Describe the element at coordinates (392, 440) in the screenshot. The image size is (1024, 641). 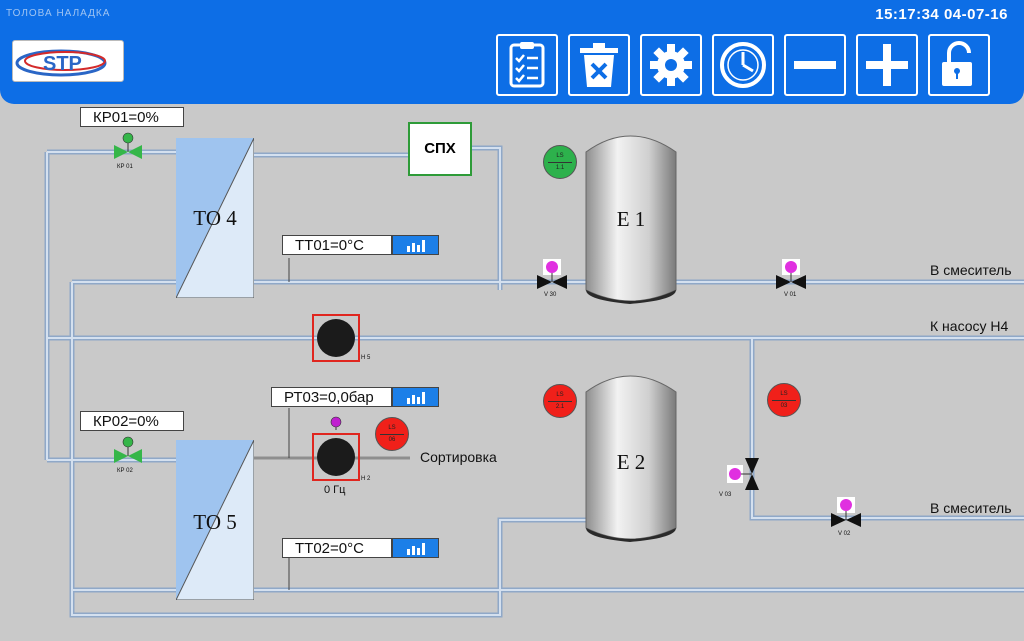
I see `ls06-bottom: 06` at that location.